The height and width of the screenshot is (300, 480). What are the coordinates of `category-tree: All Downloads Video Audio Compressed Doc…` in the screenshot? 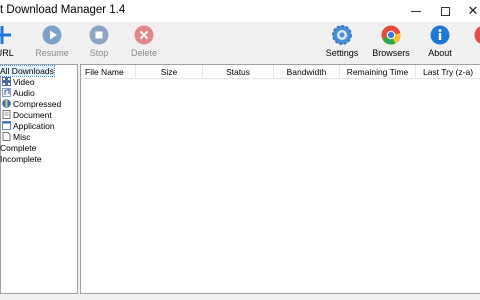 It's located at (39, 179).